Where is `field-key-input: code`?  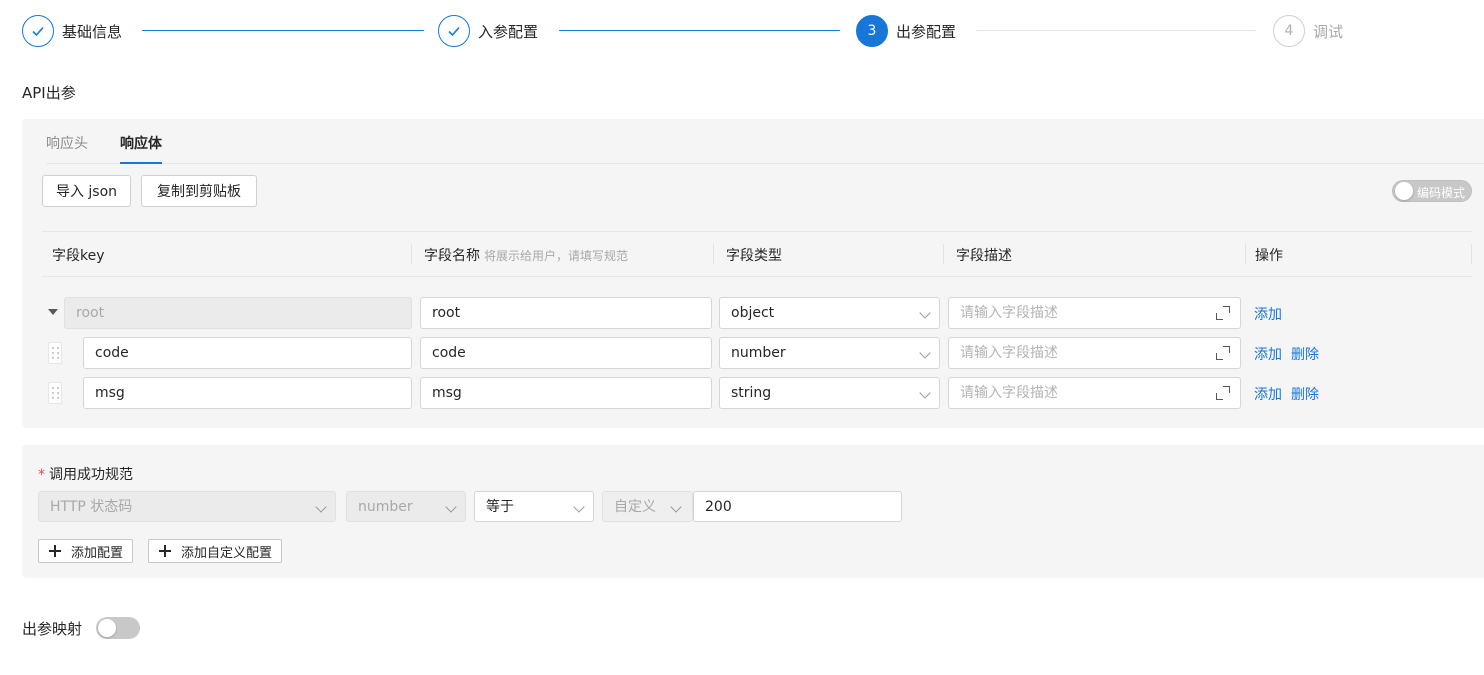 field-key-input: code is located at coordinates (247, 353).